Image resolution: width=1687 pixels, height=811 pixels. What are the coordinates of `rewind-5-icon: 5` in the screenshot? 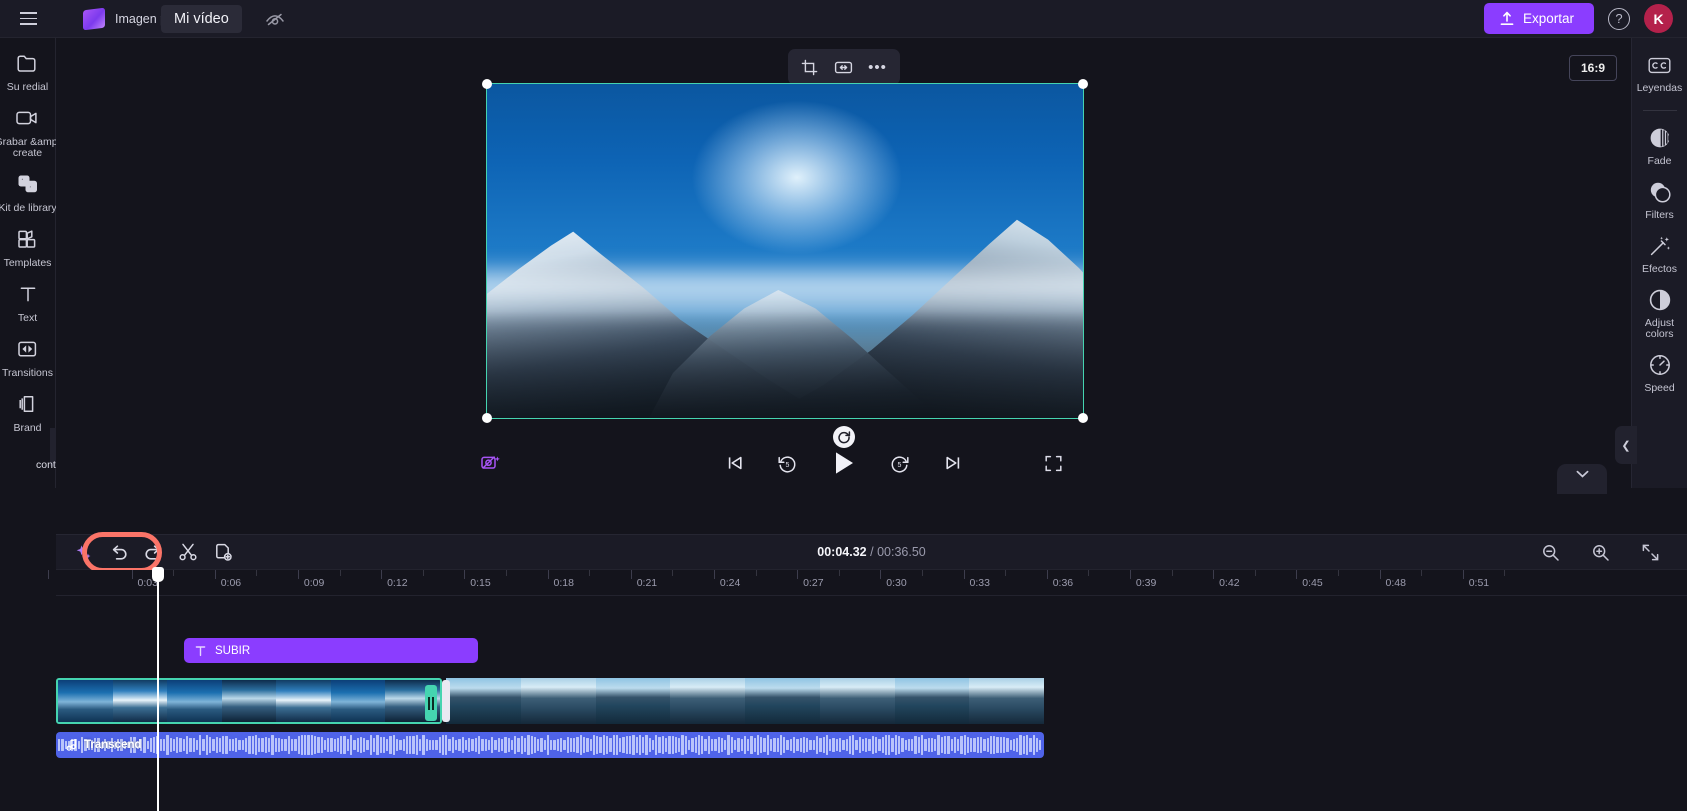 It's located at (788, 463).